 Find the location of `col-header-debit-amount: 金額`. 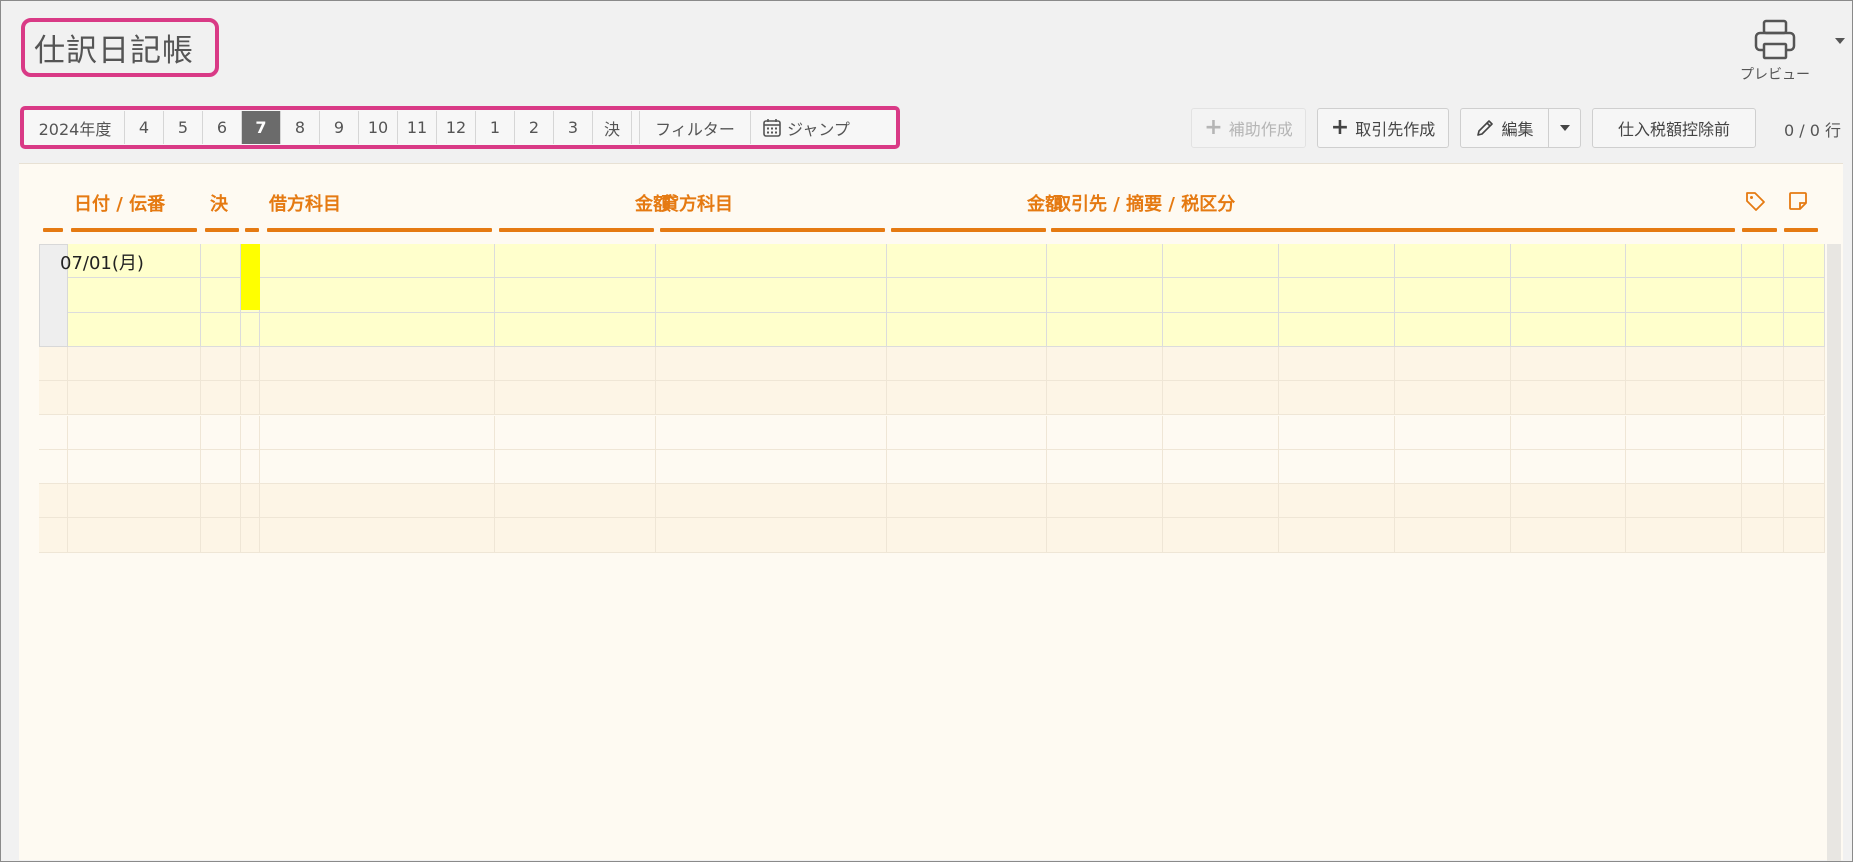

col-header-debit-amount: 金額 is located at coordinates (631, 203).